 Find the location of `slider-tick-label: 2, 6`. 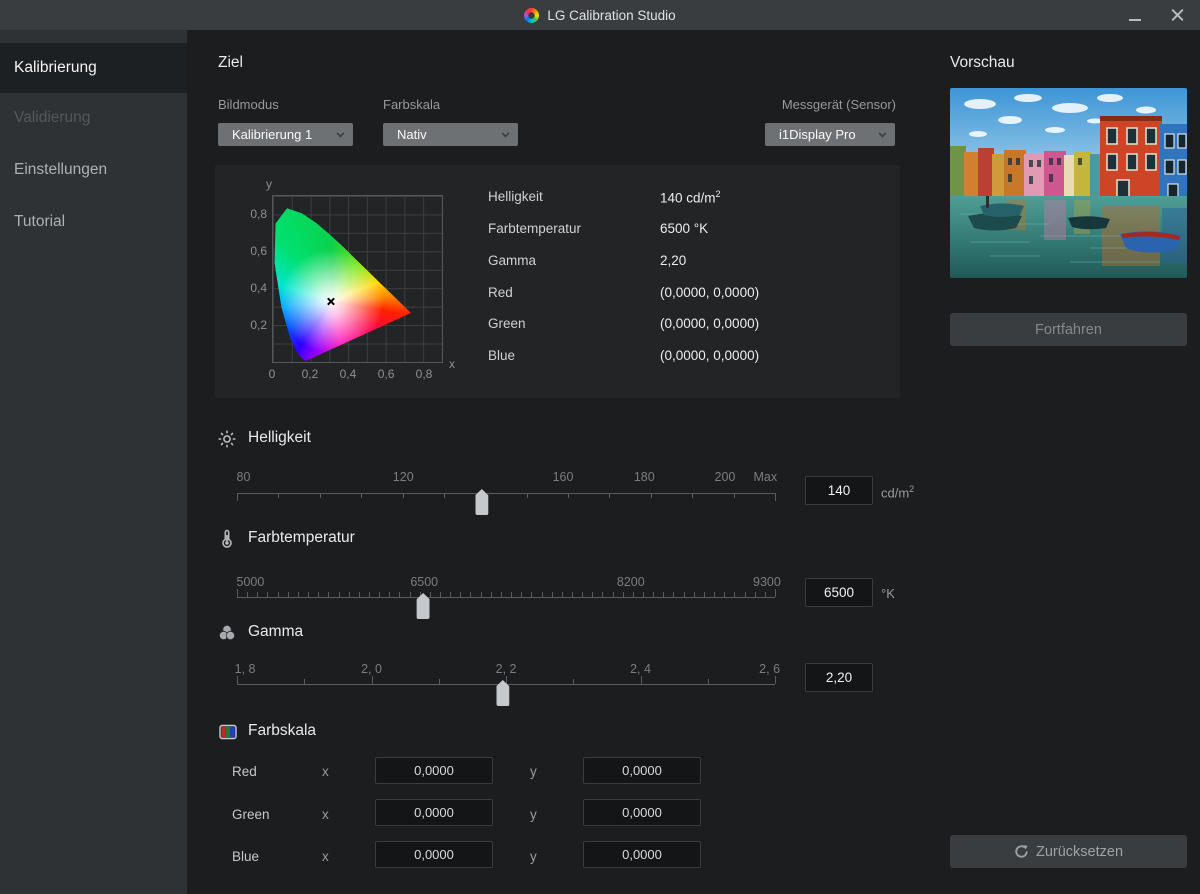

slider-tick-label: 2, 6 is located at coordinates (770, 669).